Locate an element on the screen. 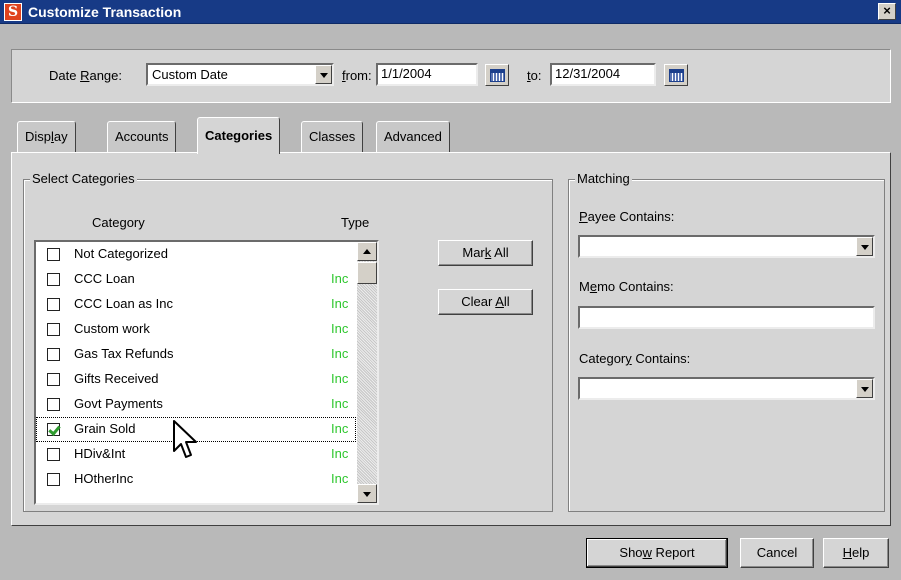  list-scrollbar is located at coordinates (367, 372).